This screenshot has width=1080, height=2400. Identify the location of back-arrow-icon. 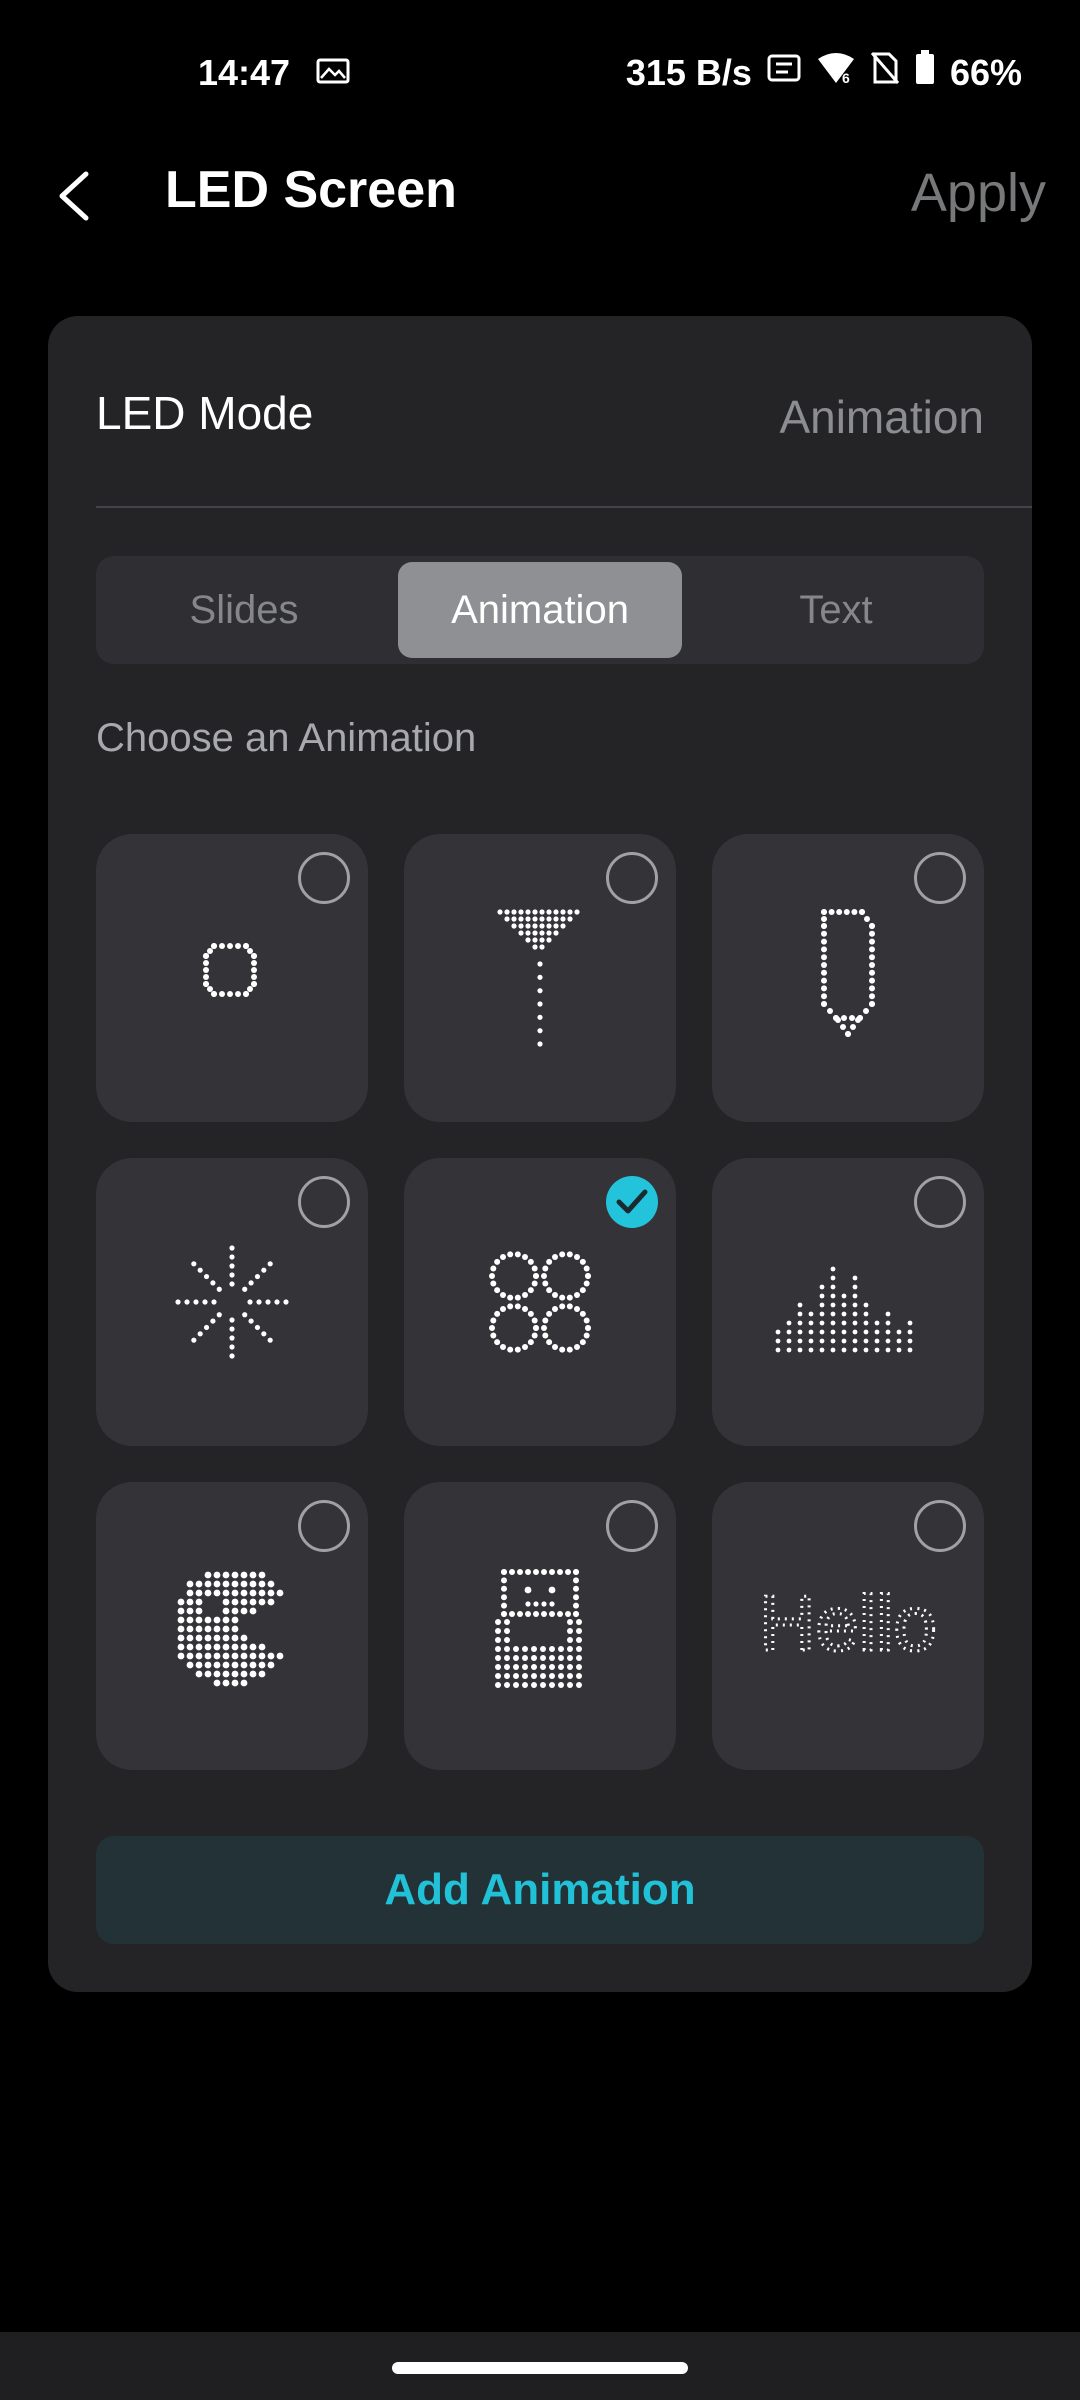
(74, 196).